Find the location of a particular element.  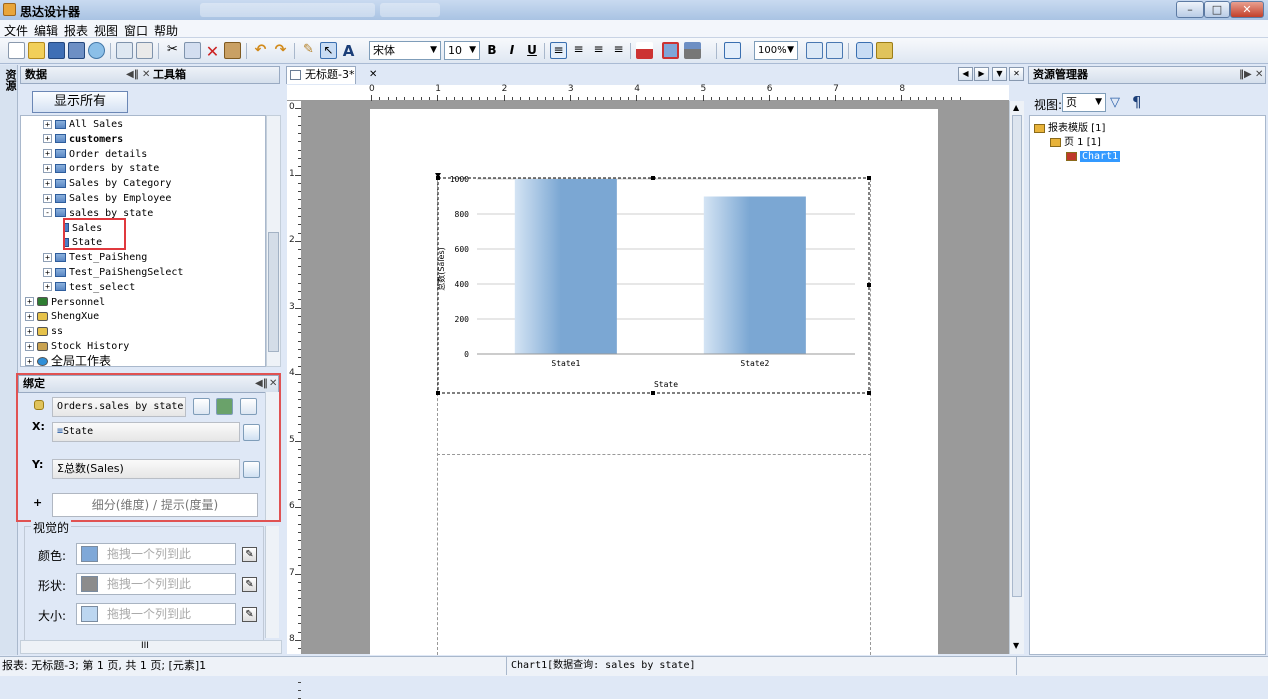

paste-icon is located at coordinates (232, 50).